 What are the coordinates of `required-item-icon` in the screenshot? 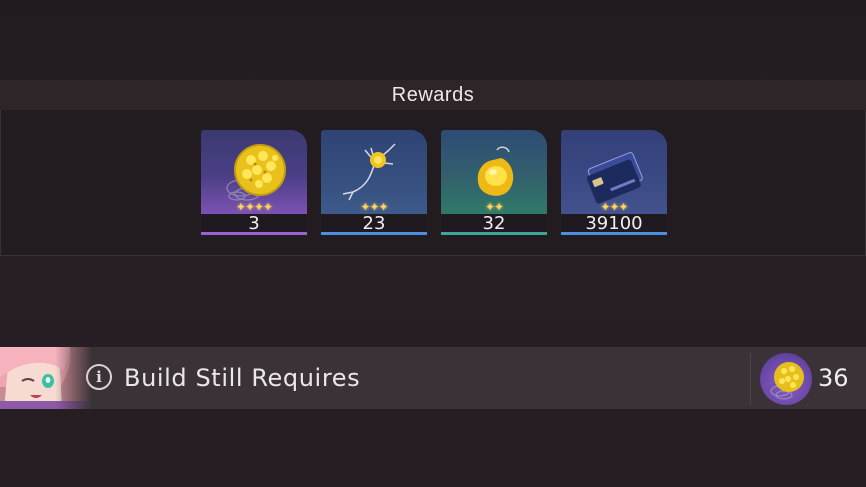 It's located at (786, 379).